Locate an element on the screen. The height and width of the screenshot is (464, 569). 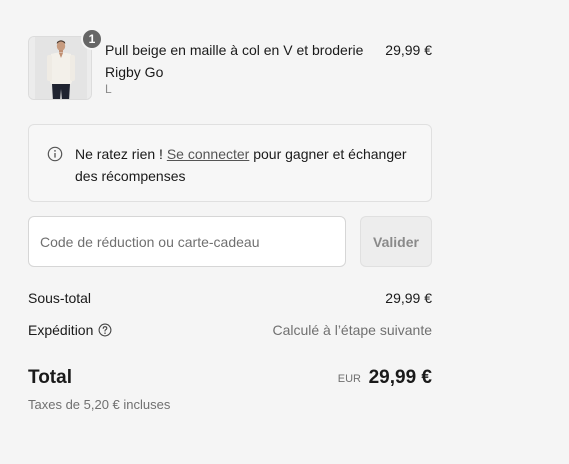
quantity-badge: 1 is located at coordinates (92, 39).